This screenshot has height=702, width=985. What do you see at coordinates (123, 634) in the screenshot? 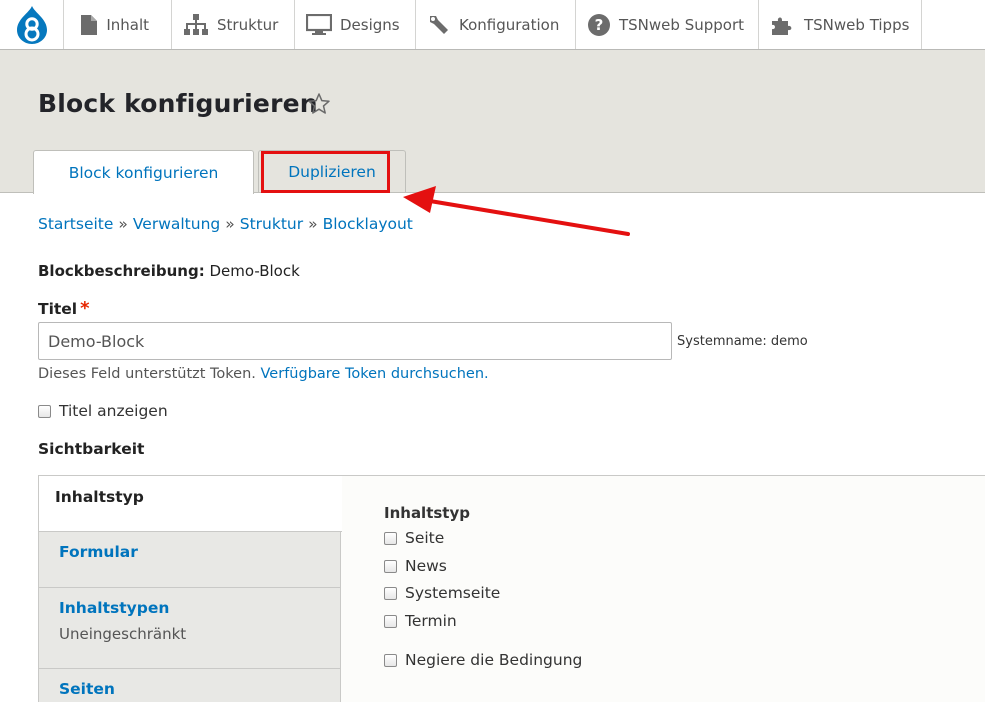
I see `vertical-tab-summary: Uneingeschränkt` at bounding box center [123, 634].